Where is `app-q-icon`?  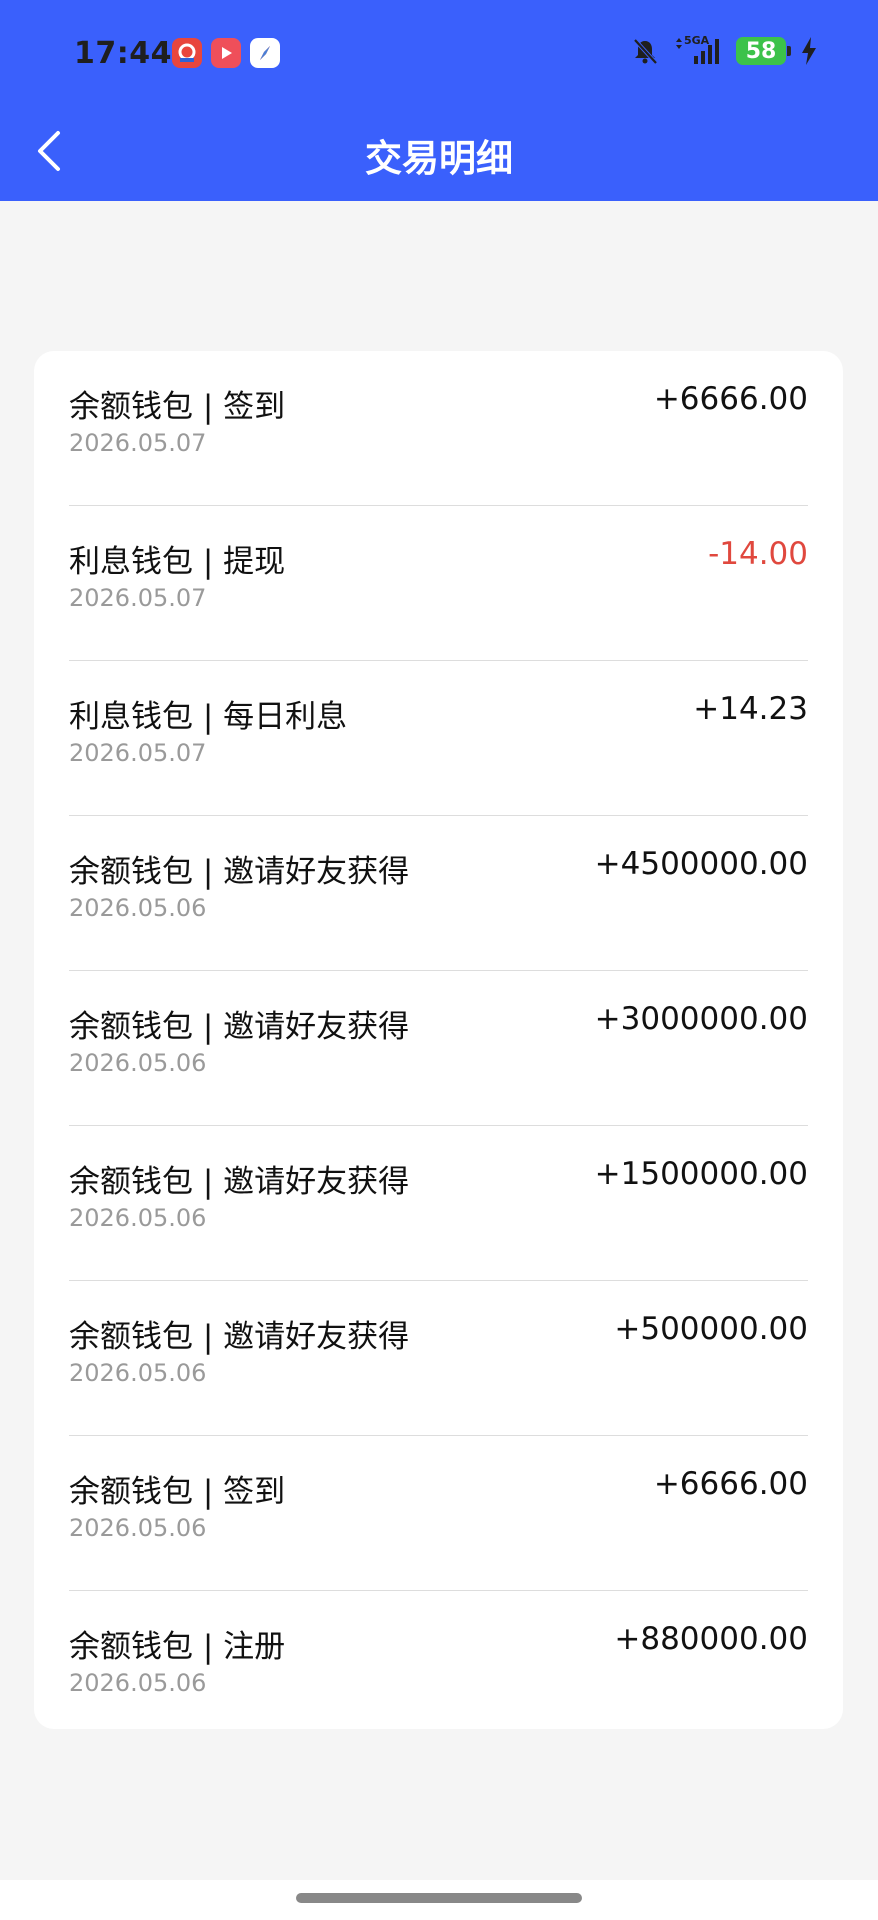 app-q-icon is located at coordinates (187, 53).